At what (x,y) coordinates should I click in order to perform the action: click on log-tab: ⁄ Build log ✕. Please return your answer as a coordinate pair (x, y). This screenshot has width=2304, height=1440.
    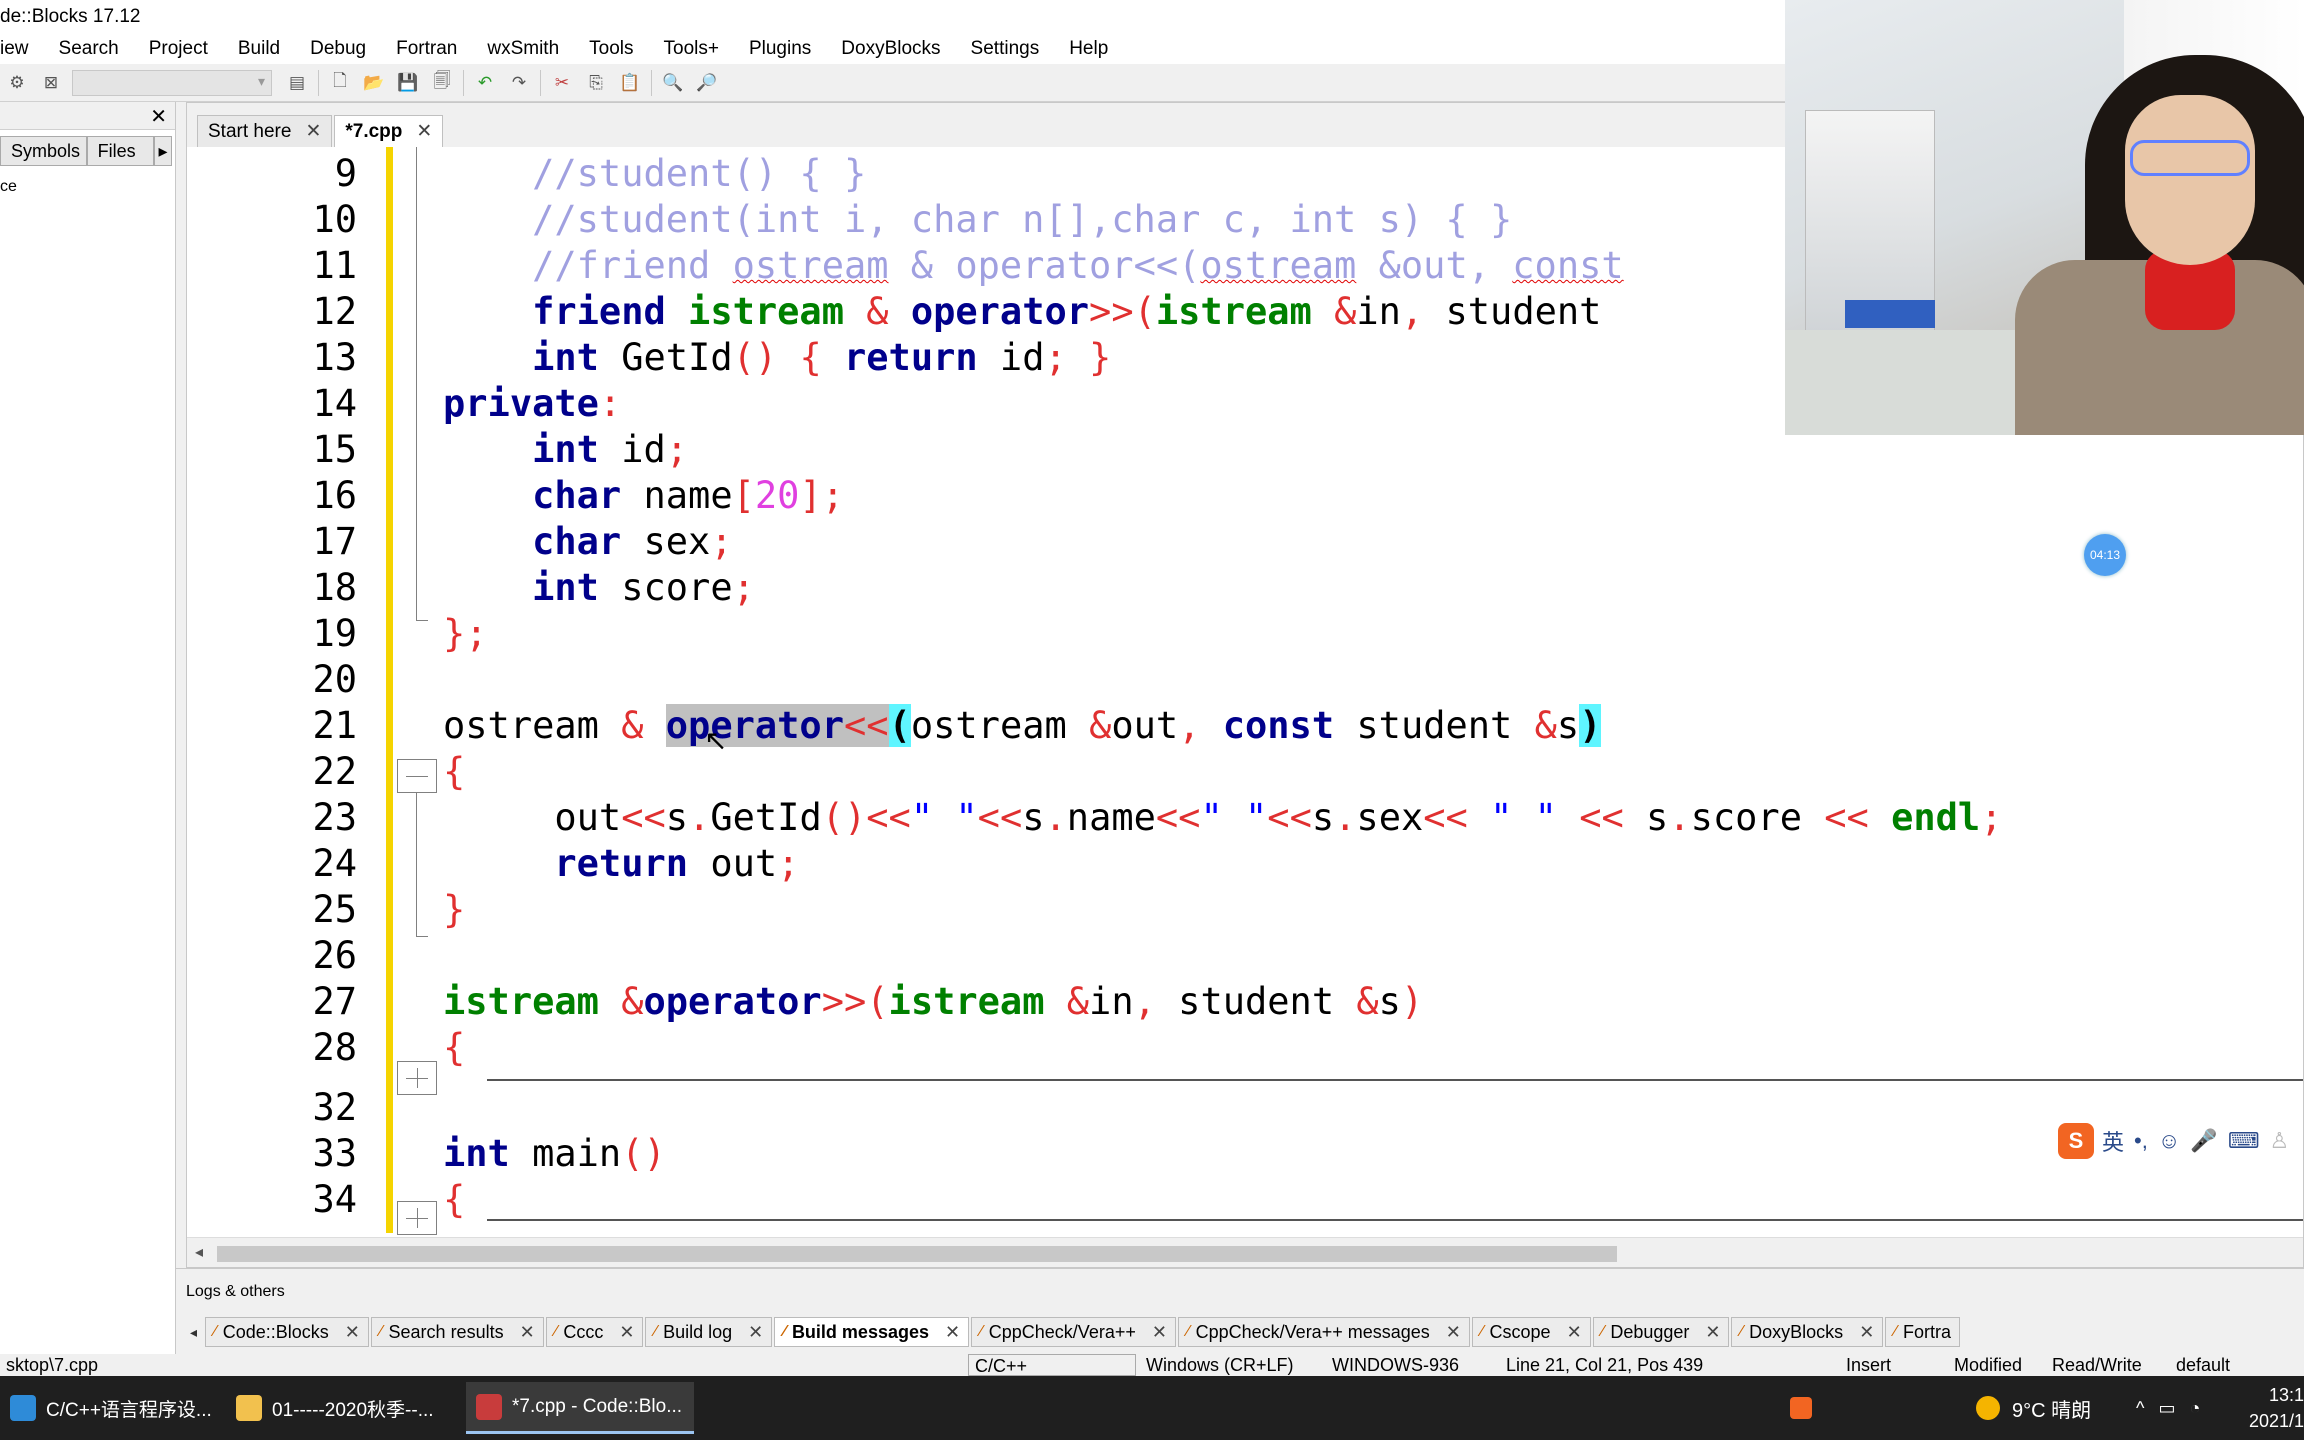
    Looking at the image, I should click on (709, 1332).